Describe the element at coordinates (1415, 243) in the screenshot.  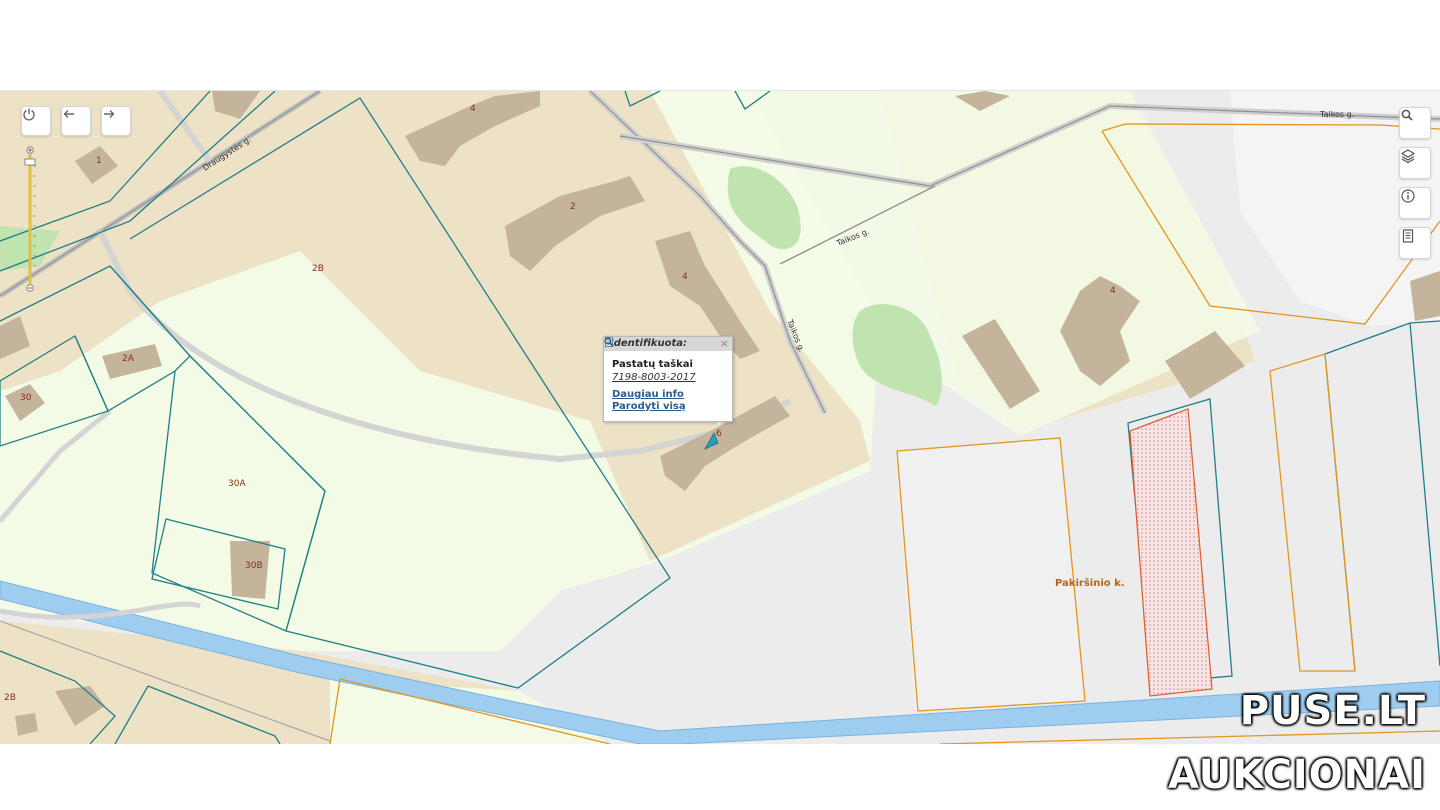
I see `legend-button` at that location.